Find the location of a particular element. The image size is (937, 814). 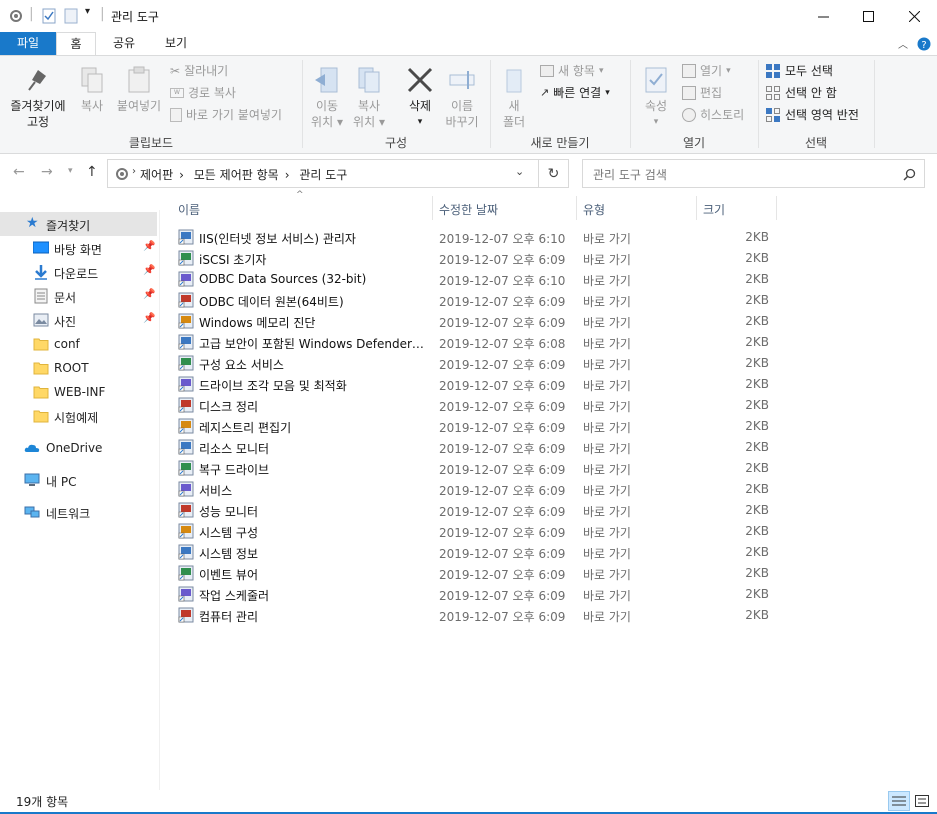

new-folder-qat-icon is located at coordinates (71, 16).